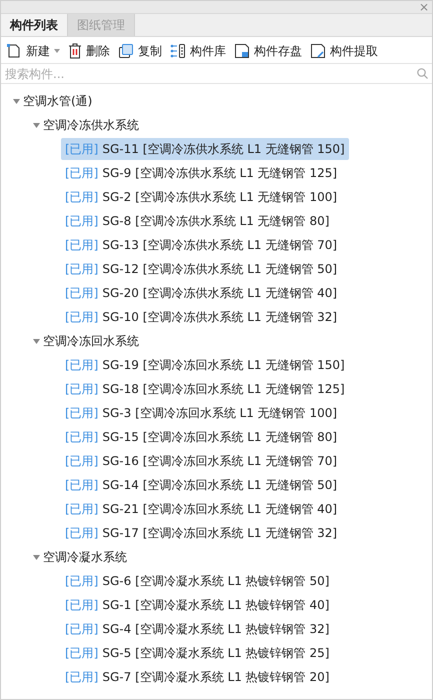  I want to click on tree-group: 空调冷凝水系统, so click(85, 557).